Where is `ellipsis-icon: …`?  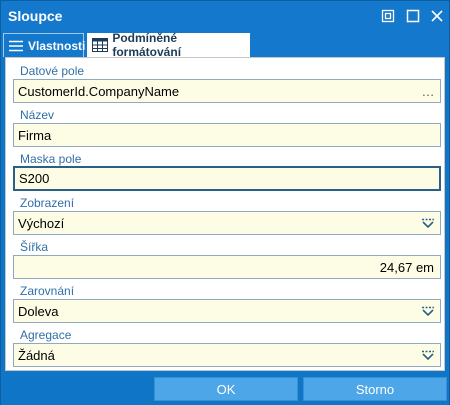 ellipsis-icon: … is located at coordinates (428, 91).